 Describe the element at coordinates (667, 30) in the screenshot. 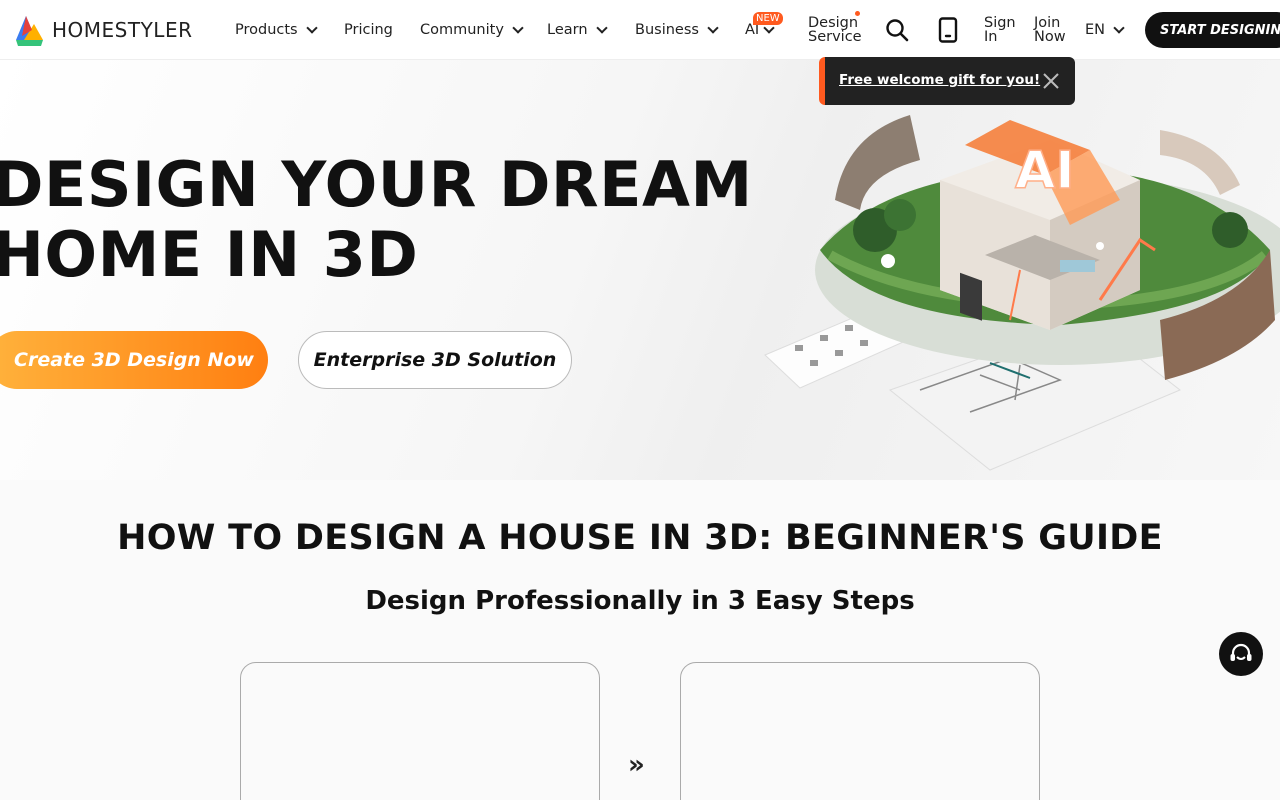

I see `nav-business-label: Business` at that location.